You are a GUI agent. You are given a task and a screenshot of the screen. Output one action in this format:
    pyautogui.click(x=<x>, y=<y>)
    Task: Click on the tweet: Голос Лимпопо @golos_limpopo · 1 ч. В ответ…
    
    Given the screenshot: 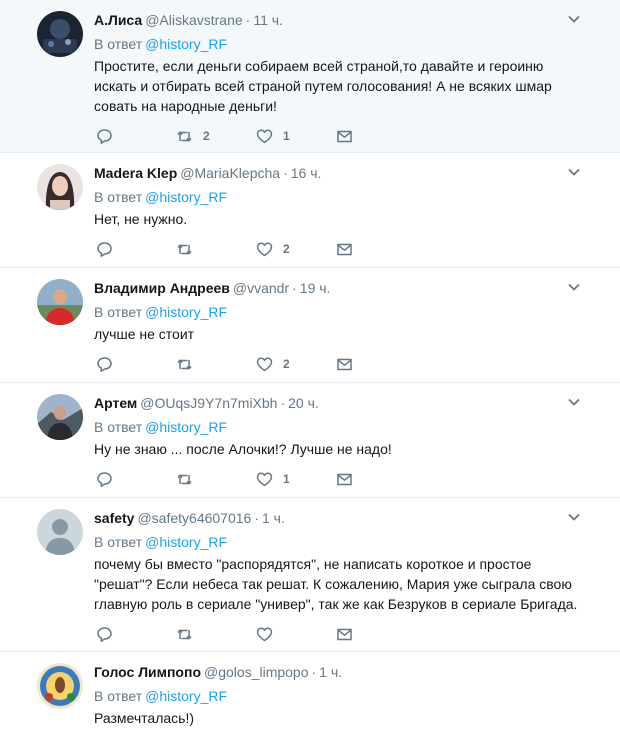 What is the action you would take?
    pyautogui.click(x=310, y=691)
    